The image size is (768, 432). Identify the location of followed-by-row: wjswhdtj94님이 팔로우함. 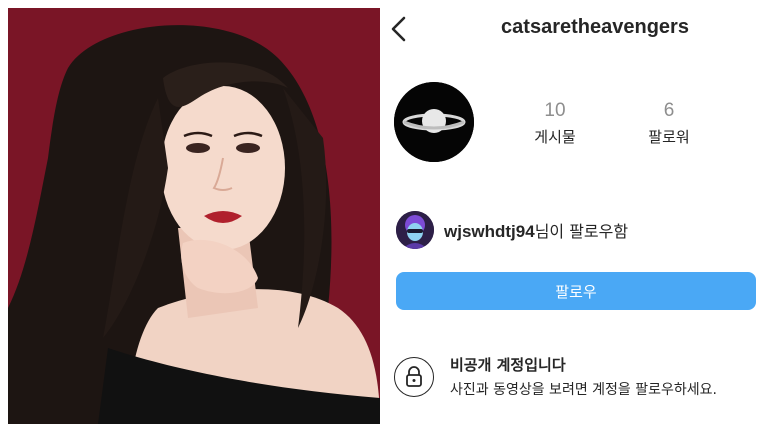
(512, 230).